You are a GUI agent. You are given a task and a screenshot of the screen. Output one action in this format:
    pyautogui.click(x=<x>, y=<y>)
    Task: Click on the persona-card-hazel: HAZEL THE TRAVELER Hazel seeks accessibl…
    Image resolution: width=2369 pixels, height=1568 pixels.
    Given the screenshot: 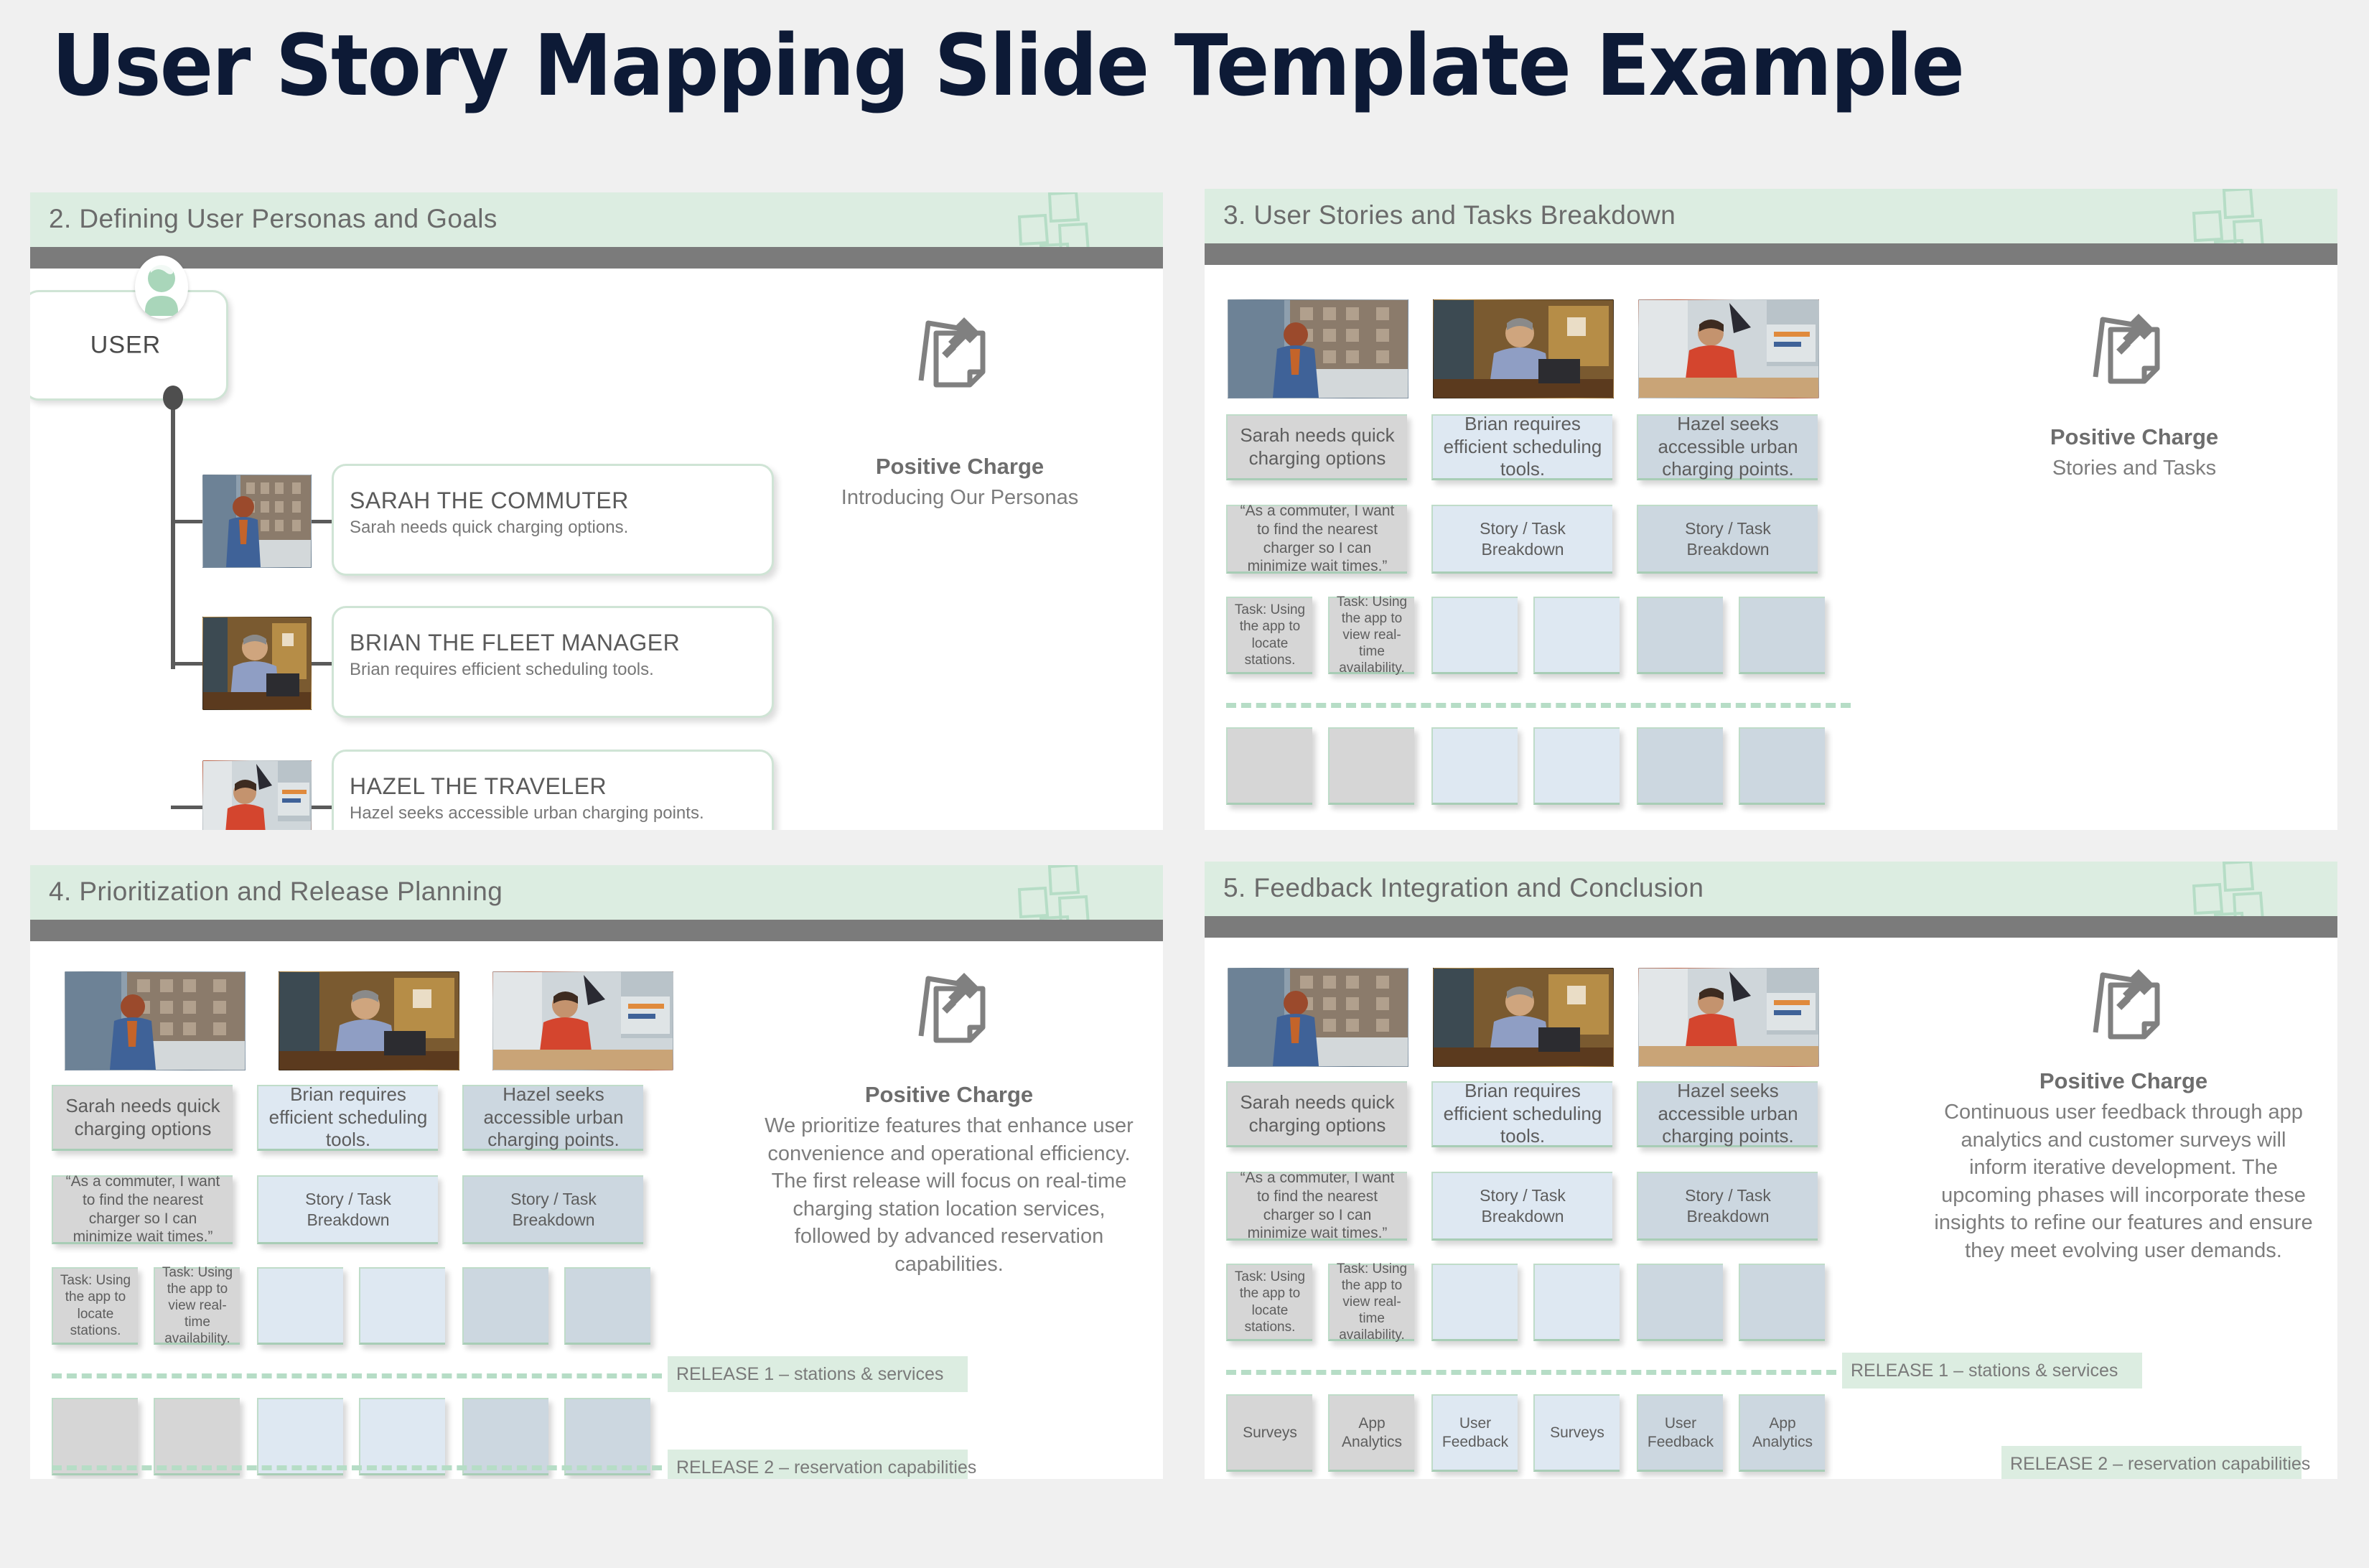 What is the action you would take?
    pyautogui.click(x=553, y=790)
    